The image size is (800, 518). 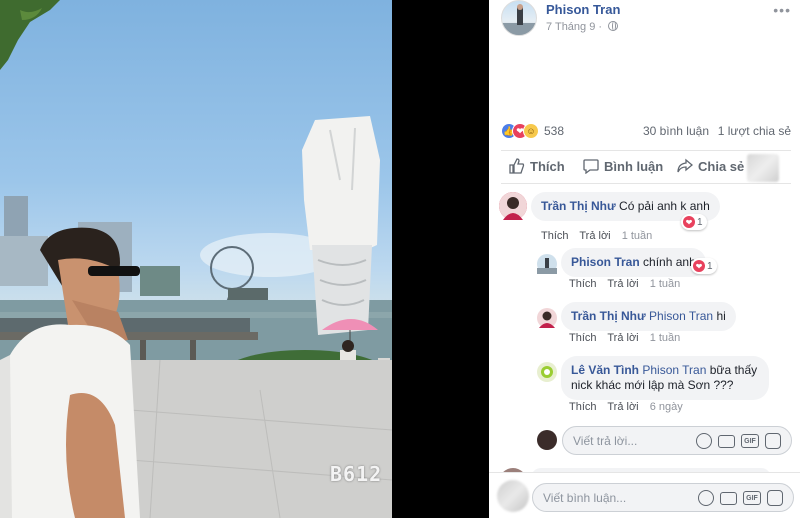 I want to click on photo-letterbox, so click(x=440, y=259).